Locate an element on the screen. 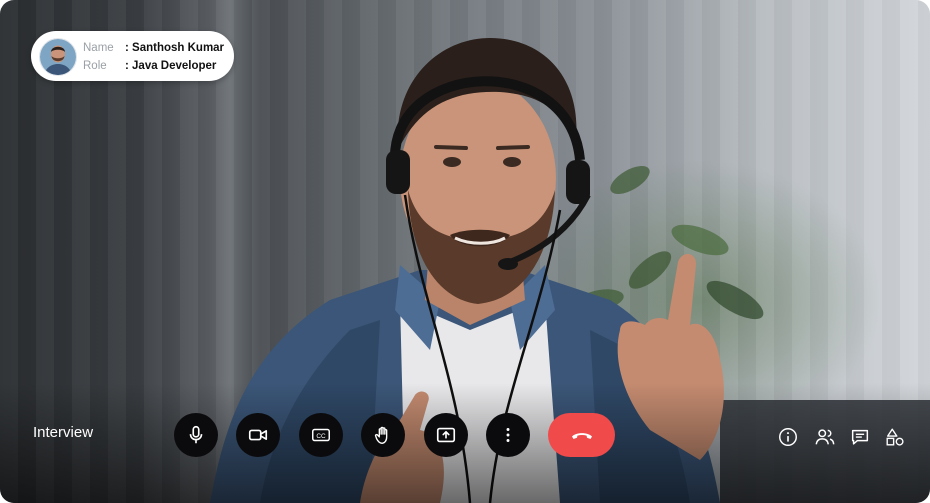 The width and height of the screenshot is (930, 503). info-icon is located at coordinates (788, 437).